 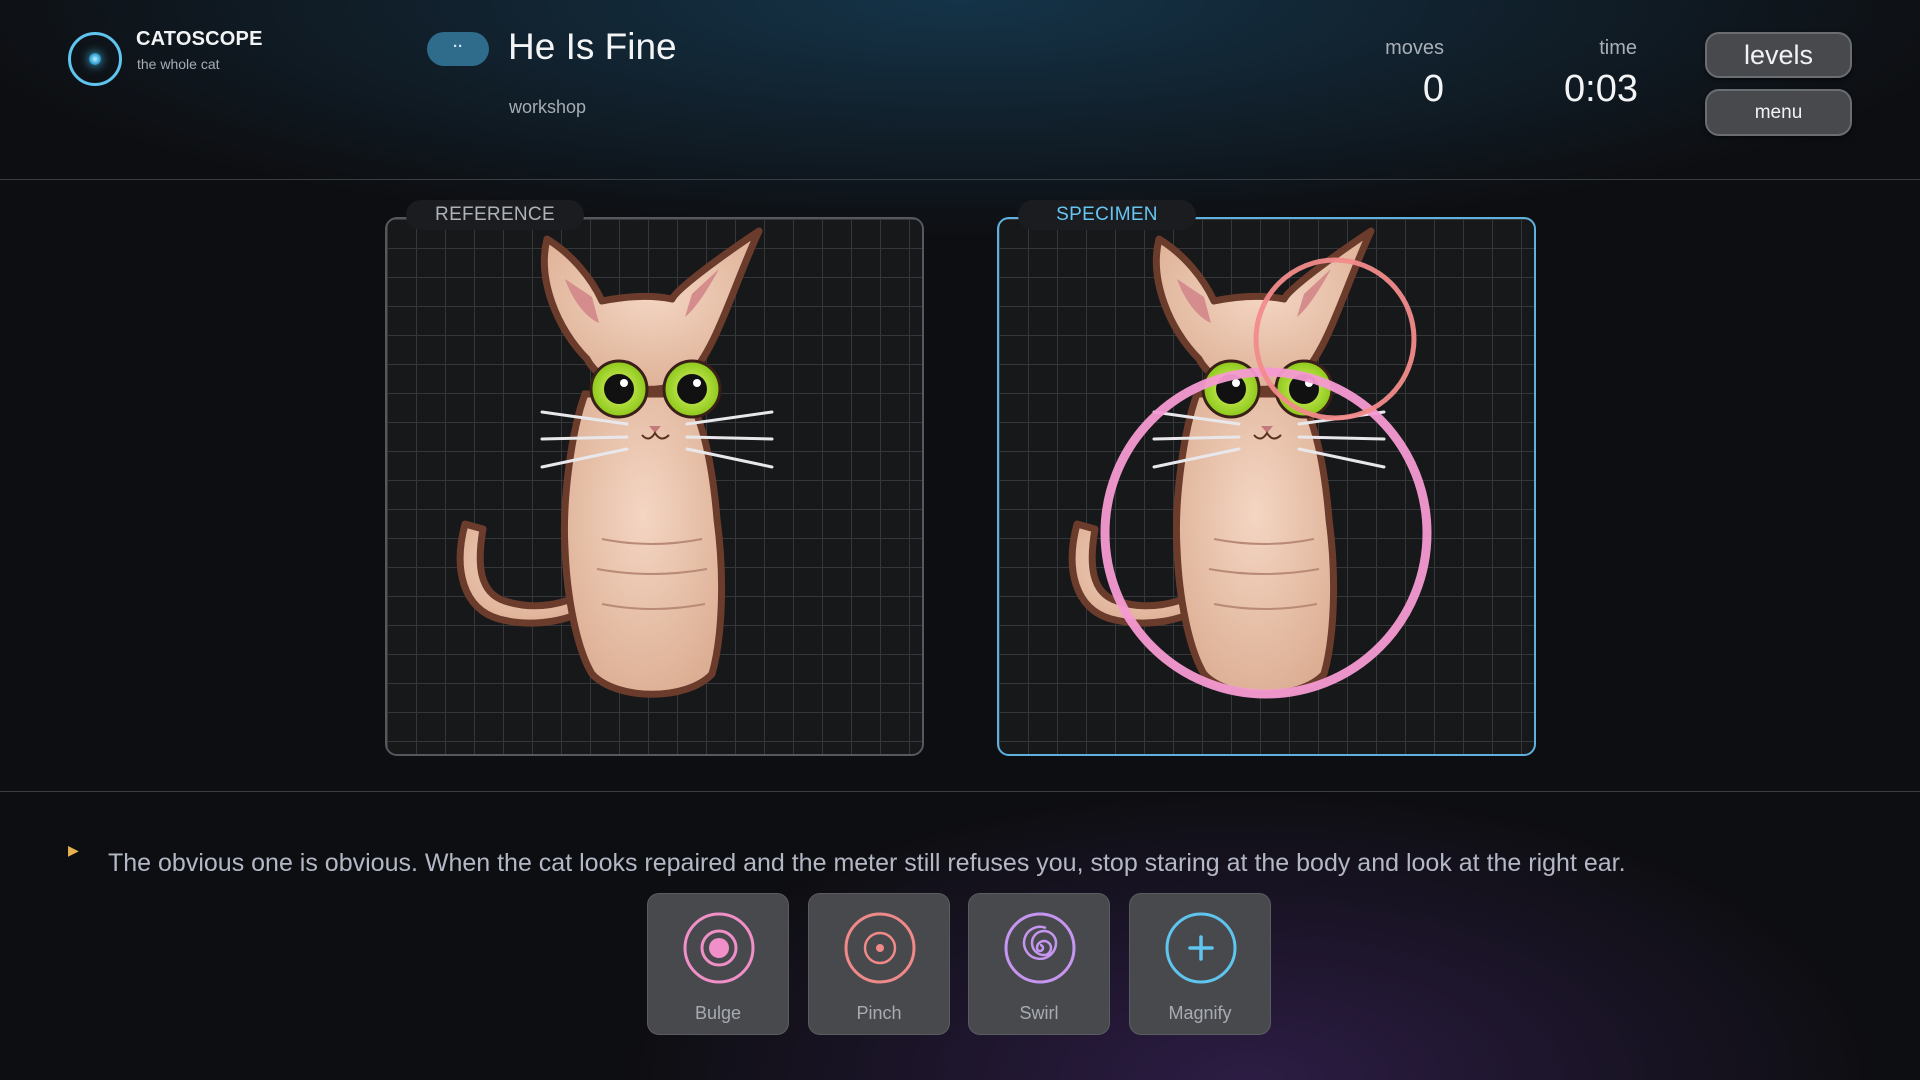 What do you see at coordinates (1107, 215) in the screenshot?
I see `specimen-label: SPECIMEN` at bounding box center [1107, 215].